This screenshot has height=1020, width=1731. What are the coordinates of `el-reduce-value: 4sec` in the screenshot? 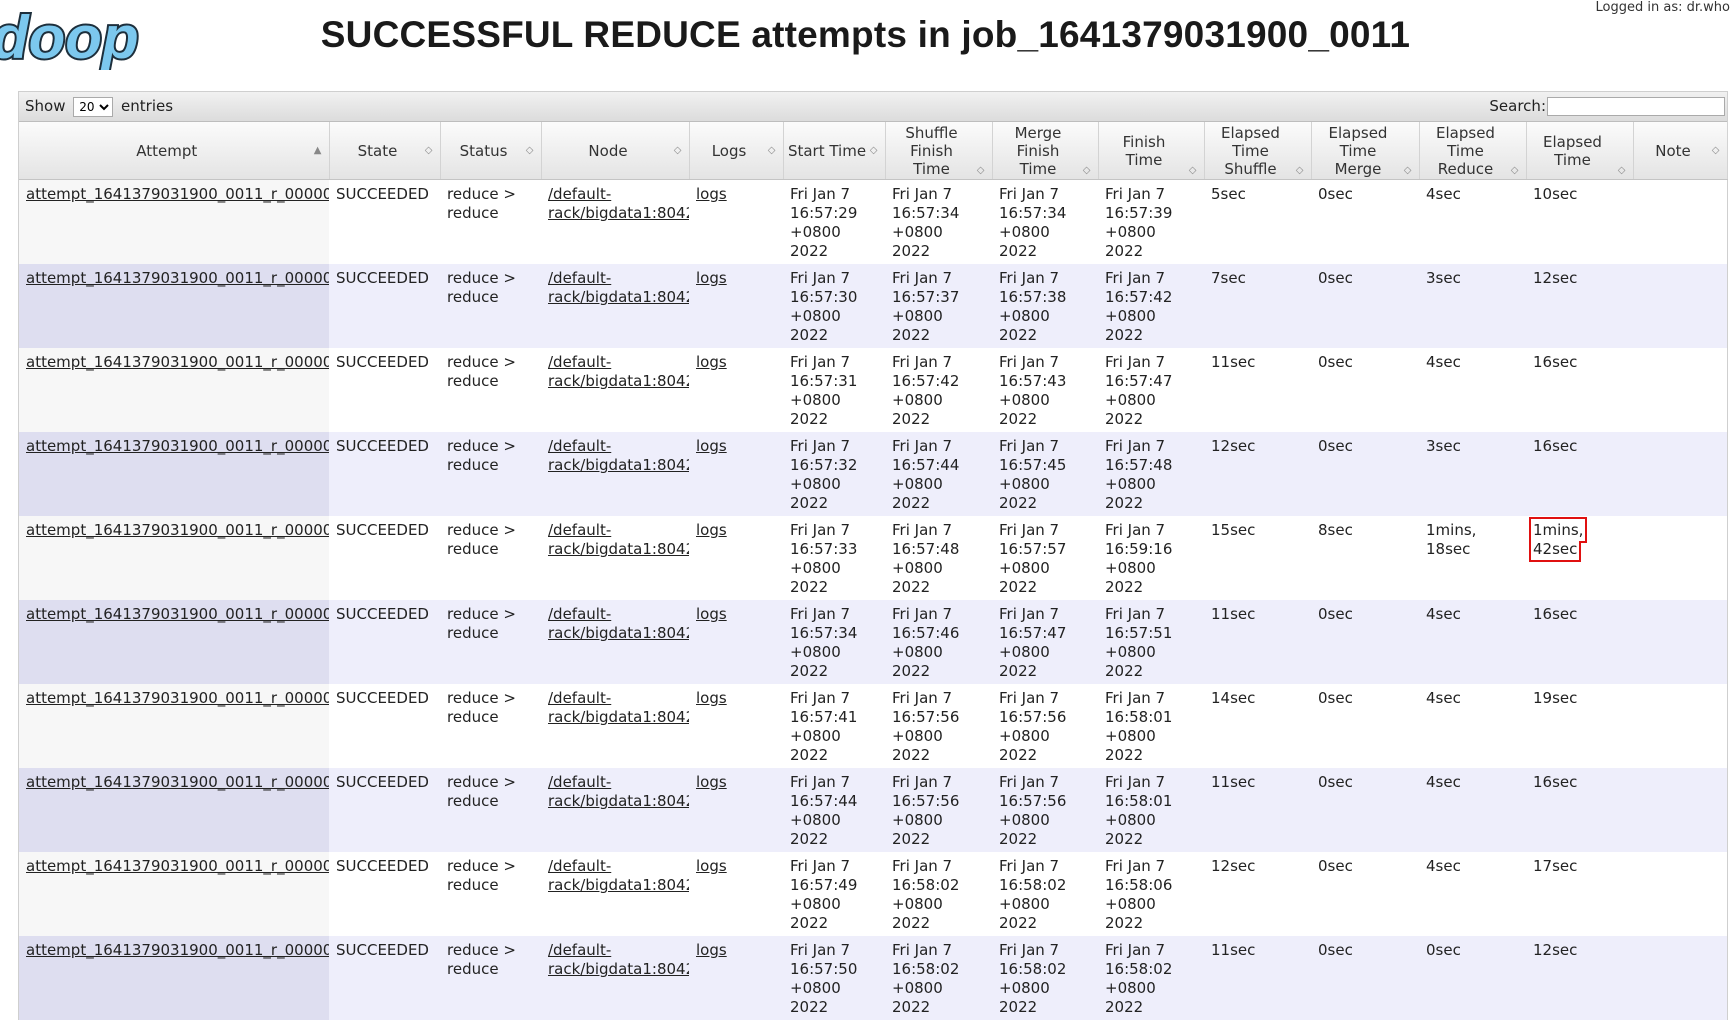 It's located at (1443, 698).